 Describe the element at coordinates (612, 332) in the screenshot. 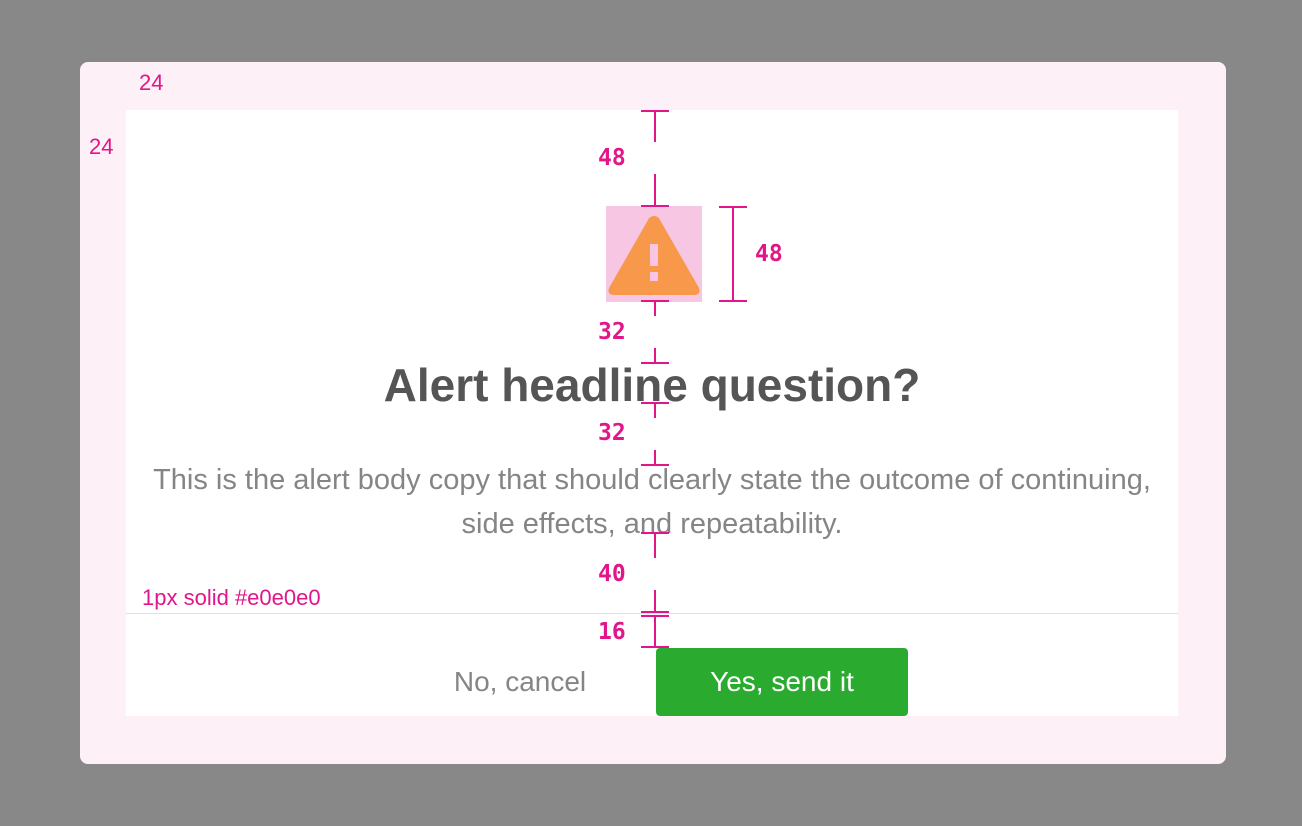

I see `icon-bottom-spacing-label: 32` at that location.